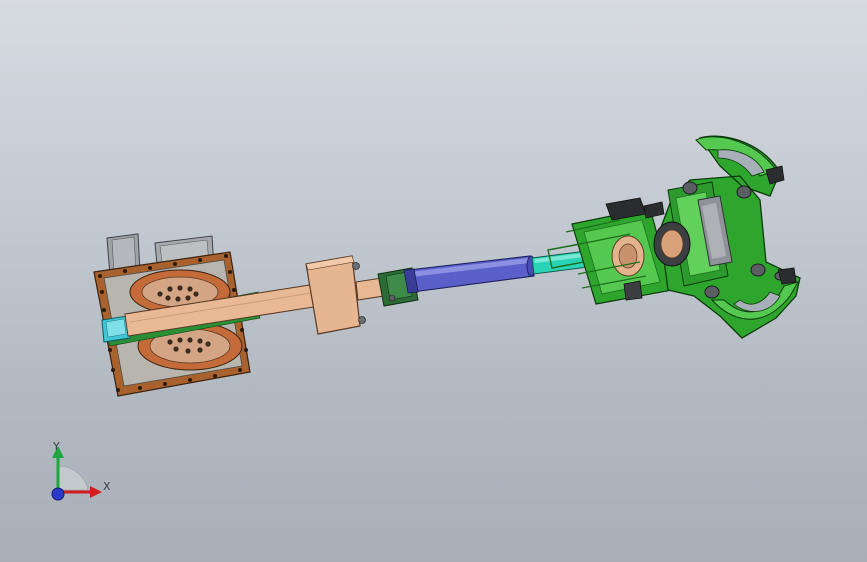  Describe the element at coordinates (81, 470) in the screenshot. I see `coordinate-triad: Y X` at that location.